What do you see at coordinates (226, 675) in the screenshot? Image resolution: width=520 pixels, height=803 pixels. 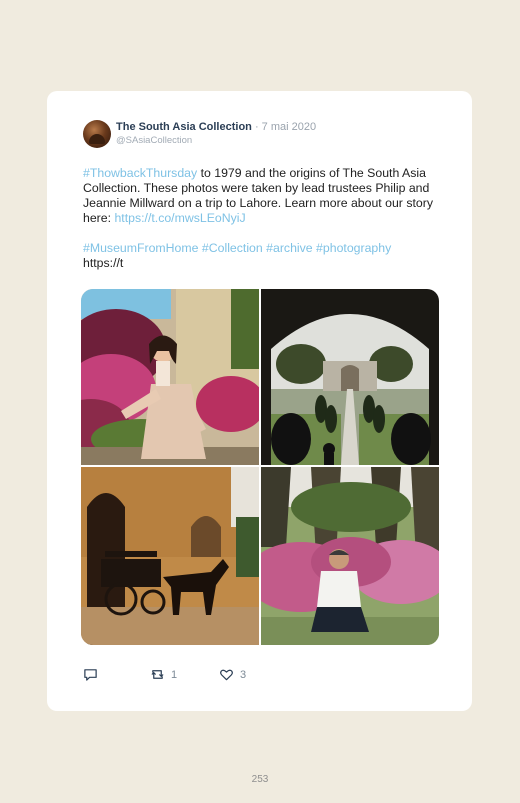 I see `heart-icon` at bounding box center [226, 675].